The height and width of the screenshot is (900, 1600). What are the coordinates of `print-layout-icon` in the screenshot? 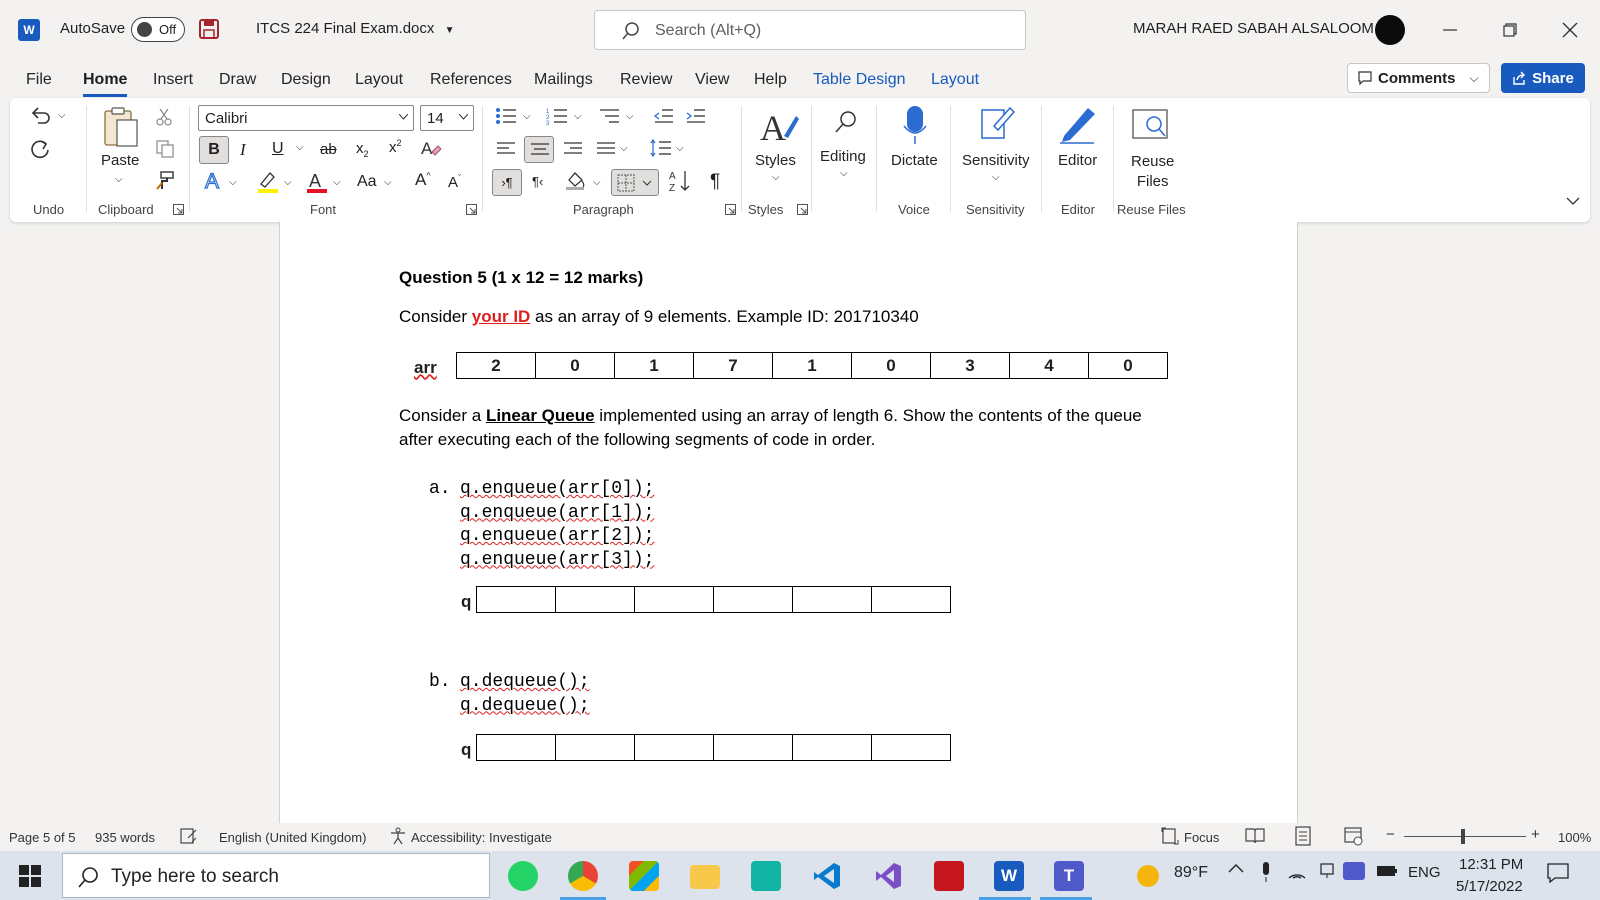 It's located at (1303, 836).